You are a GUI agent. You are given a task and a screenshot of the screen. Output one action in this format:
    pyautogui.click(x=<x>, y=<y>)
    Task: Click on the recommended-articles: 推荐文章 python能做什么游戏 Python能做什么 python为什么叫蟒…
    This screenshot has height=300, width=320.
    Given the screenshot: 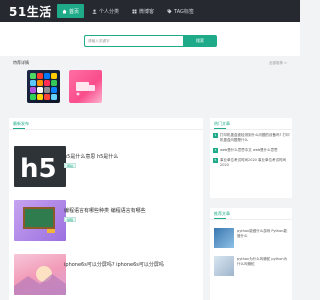 What is the action you would take?
    pyautogui.click(x=251, y=254)
    